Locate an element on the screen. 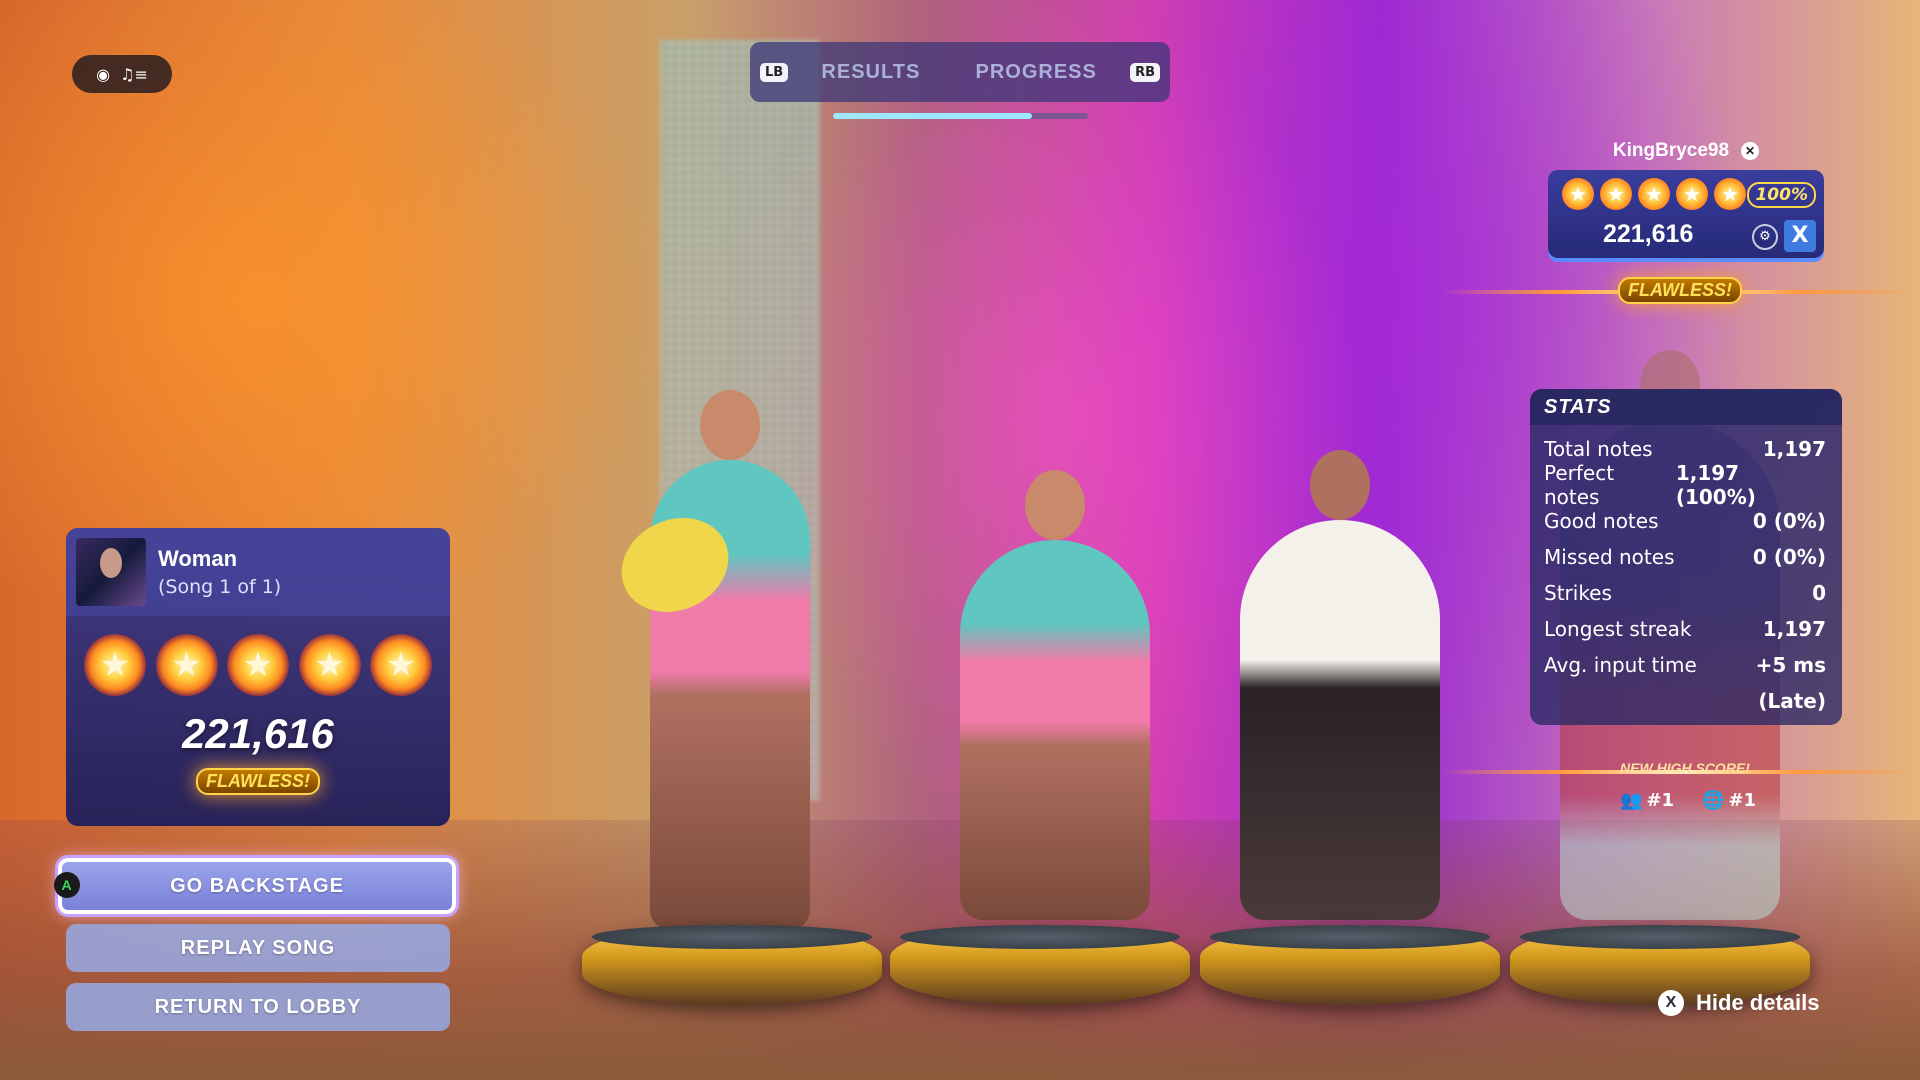 The image size is (1920, 1080). led-wall is located at coordinates (740, 420).